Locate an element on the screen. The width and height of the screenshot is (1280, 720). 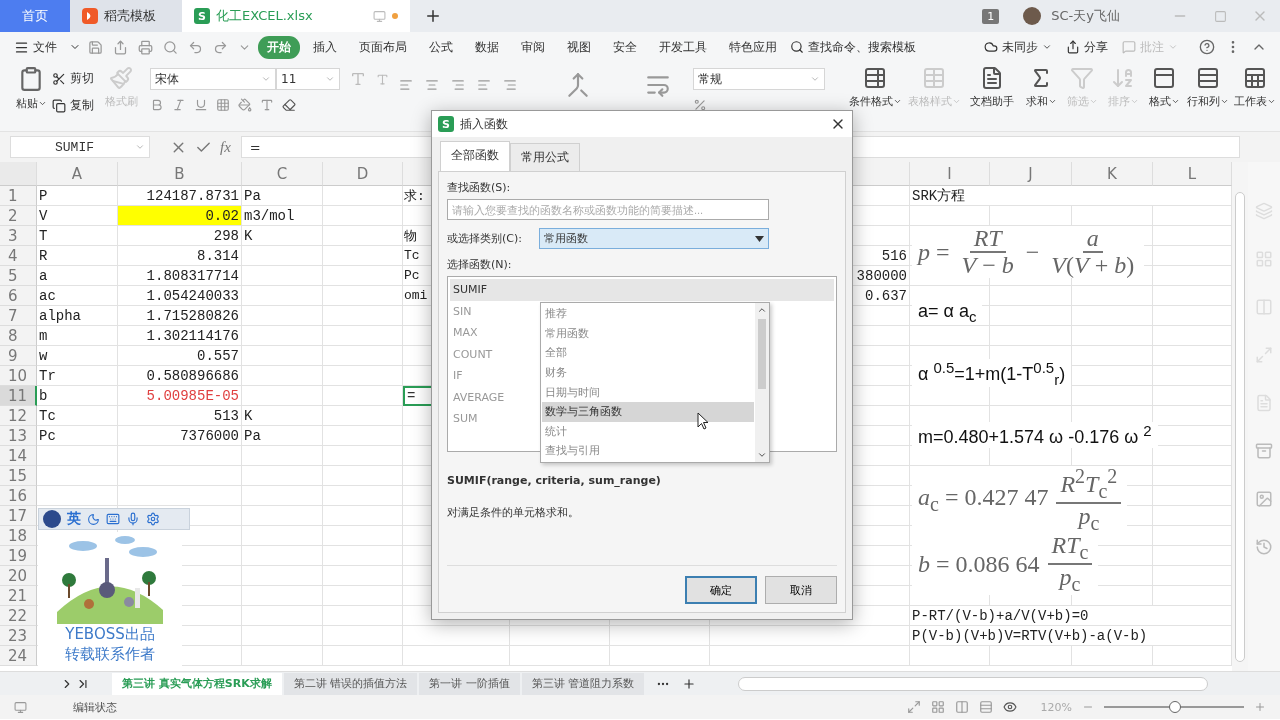
table-cell: T is located at coordinates (77, 236).